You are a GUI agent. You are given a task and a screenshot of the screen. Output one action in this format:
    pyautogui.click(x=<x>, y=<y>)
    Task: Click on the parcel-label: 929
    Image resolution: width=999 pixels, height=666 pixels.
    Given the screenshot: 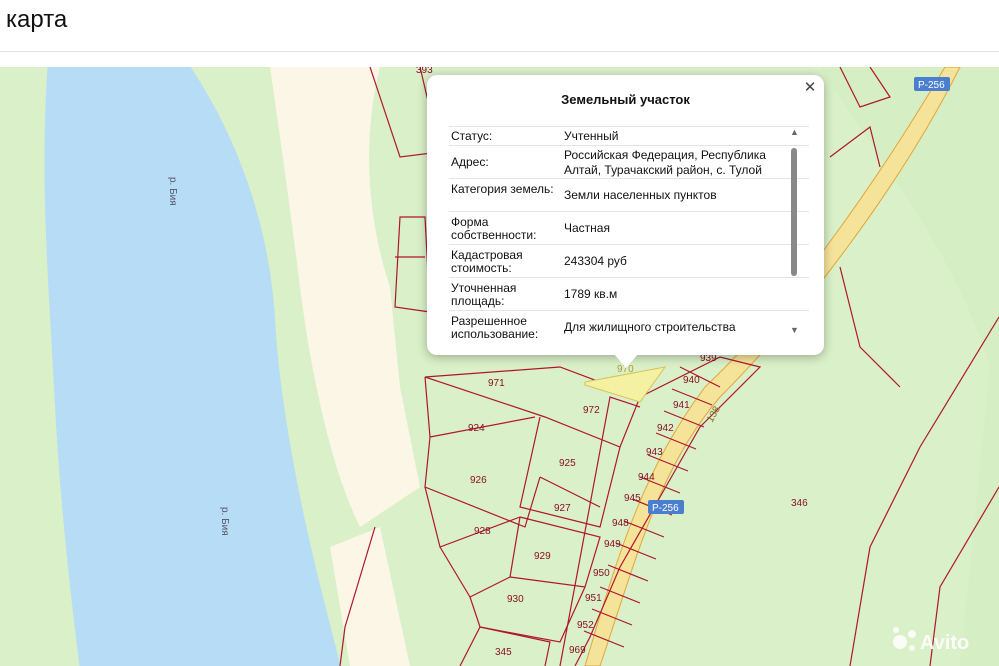 What is the action you would take?
    pyautogui.click(x=542, y=556)
    